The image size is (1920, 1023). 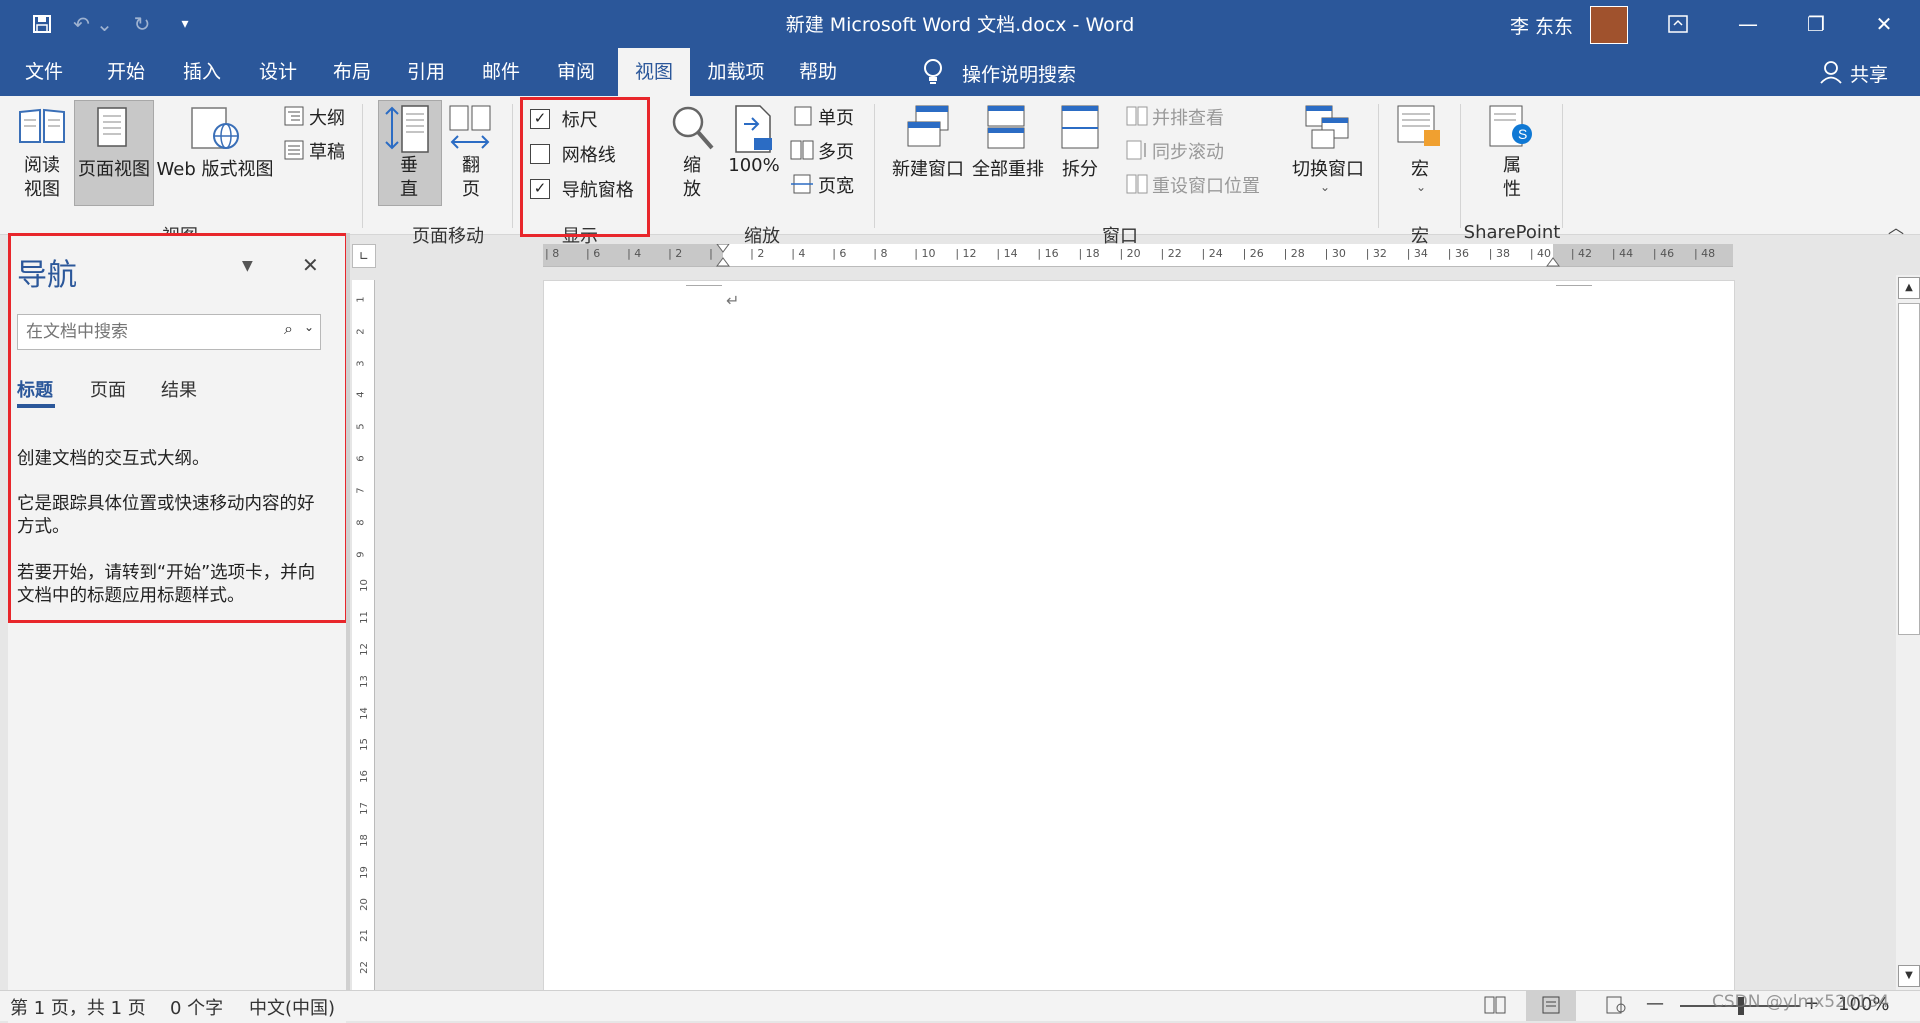 I want to click on ruler-tick: 9, so click(x=361, y=554).